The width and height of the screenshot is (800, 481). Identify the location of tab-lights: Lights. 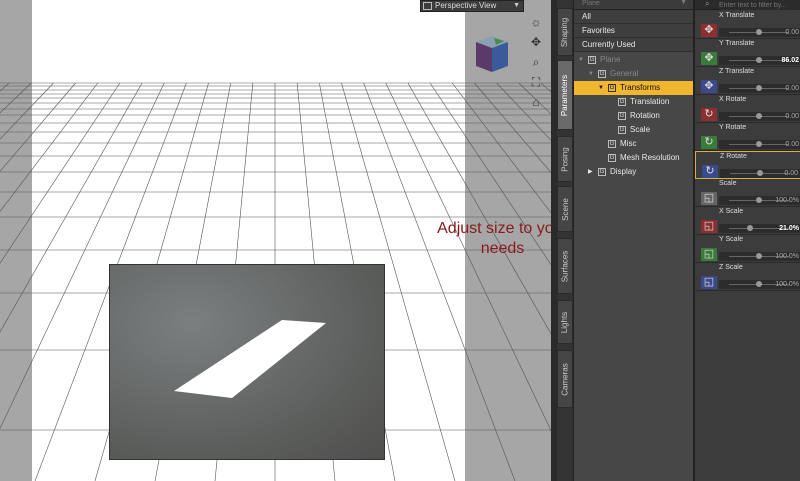
(565, 322).